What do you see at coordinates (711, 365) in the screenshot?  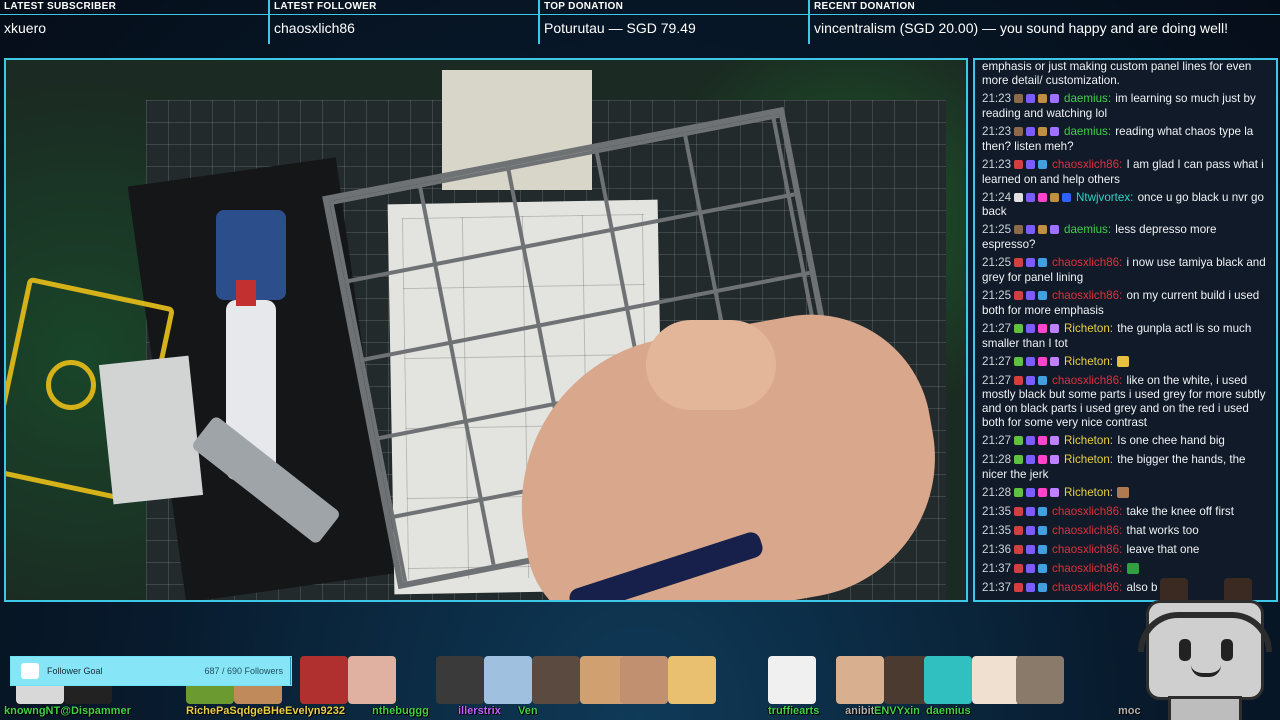 I see `builder-thumb` at bounding box center [711, 365].